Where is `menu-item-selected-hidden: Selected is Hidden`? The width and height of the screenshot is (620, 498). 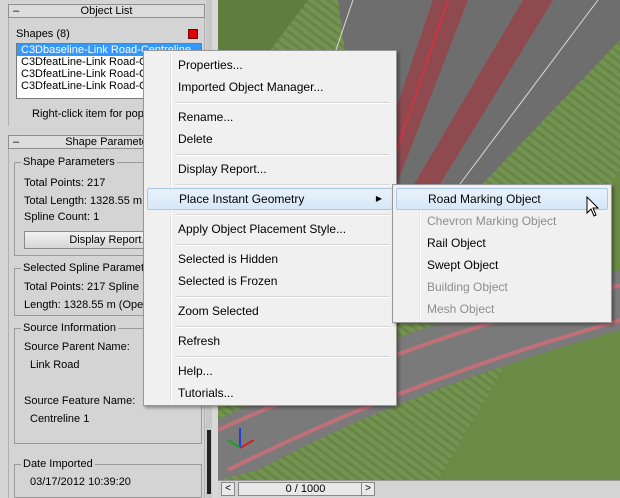 menu-item-selected-hidden: Selected is Hidden is located at coordinates (270, 259).